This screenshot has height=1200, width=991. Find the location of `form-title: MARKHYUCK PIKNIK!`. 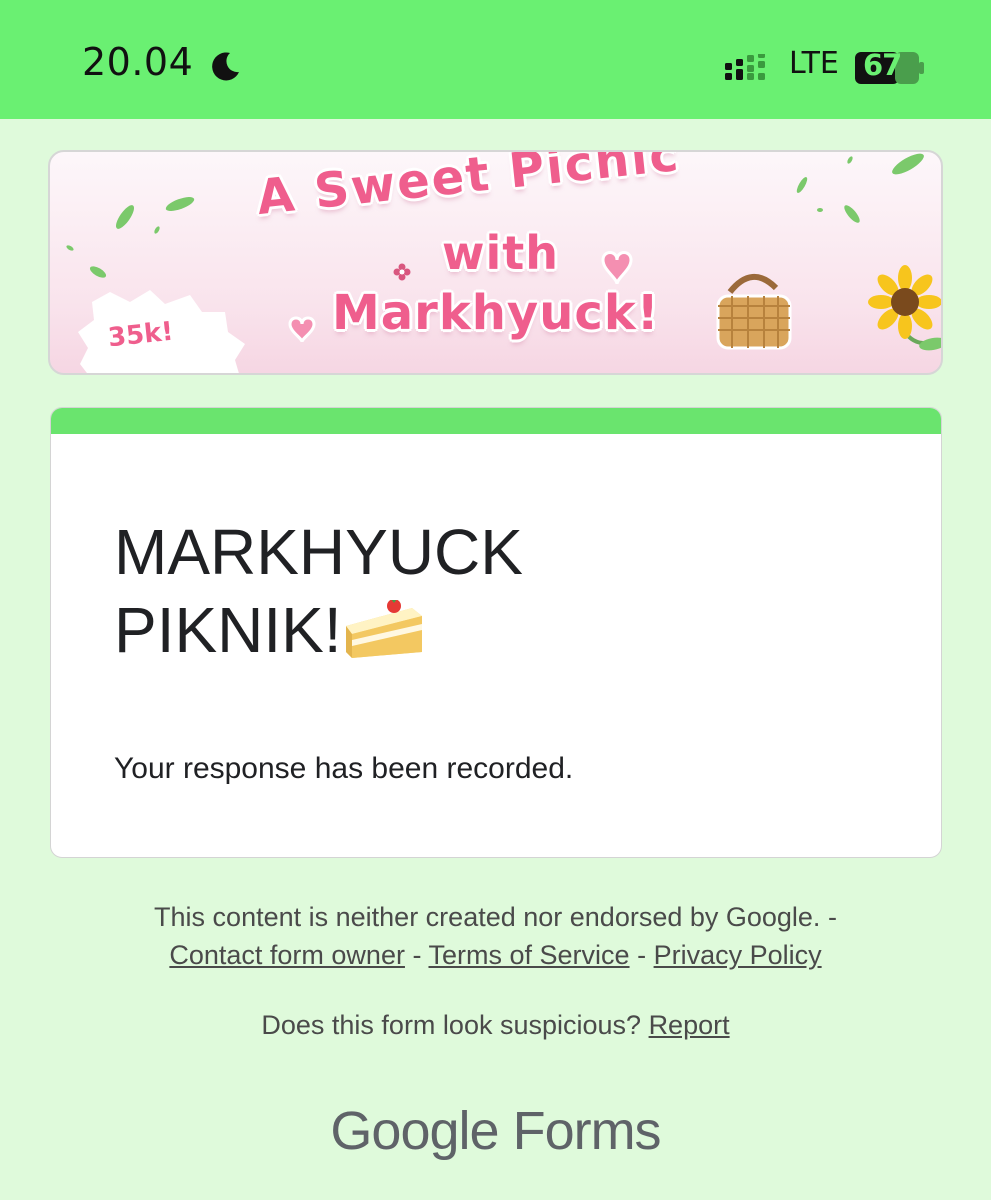

form-title: MARKHYUCK PIKNIK! is located at coordinates (324, 591).